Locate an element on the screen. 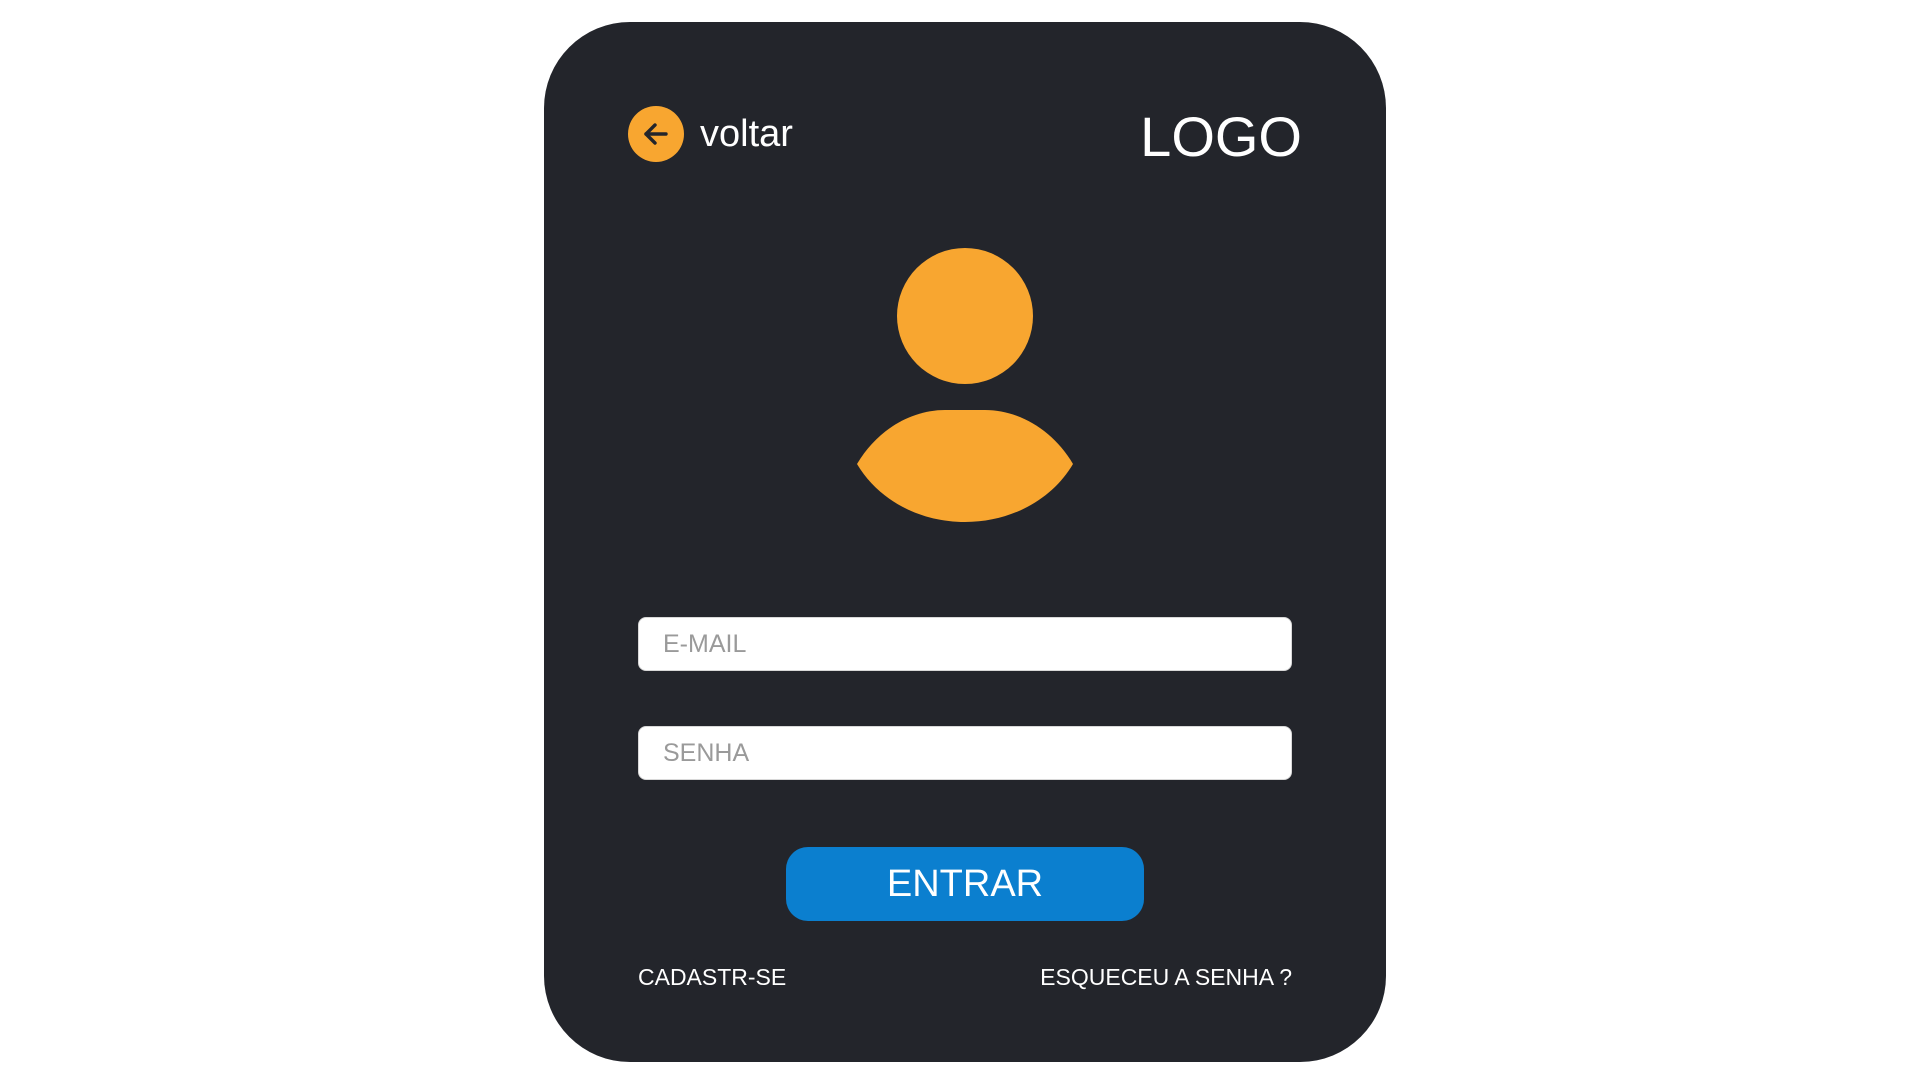  back-button: voltar is located at coordinates (710, 134).